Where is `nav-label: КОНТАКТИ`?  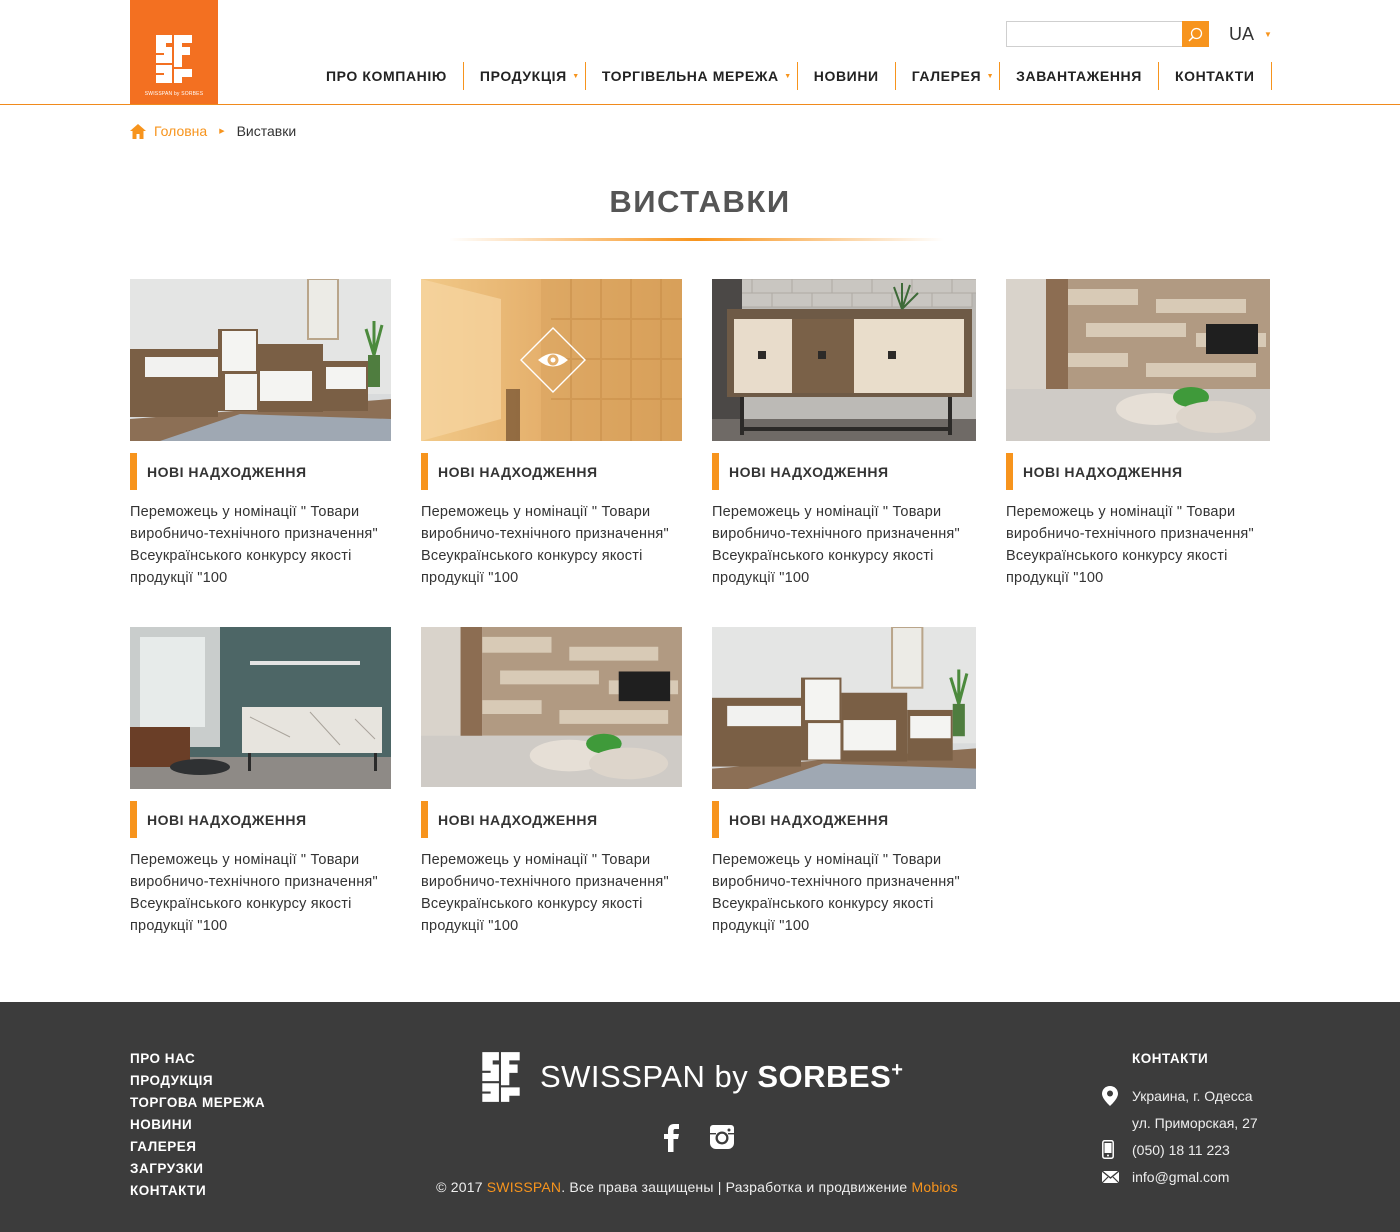
nav-label: КОНТАКТИ is located at coordinates (1214, 76).